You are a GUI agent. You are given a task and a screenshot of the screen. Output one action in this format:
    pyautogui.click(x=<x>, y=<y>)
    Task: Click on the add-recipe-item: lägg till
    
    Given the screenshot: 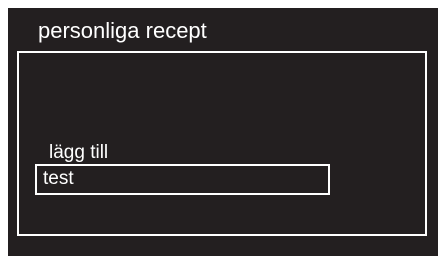 What is the action you would take?
    pyautogui.click(x=78, y=153)
    